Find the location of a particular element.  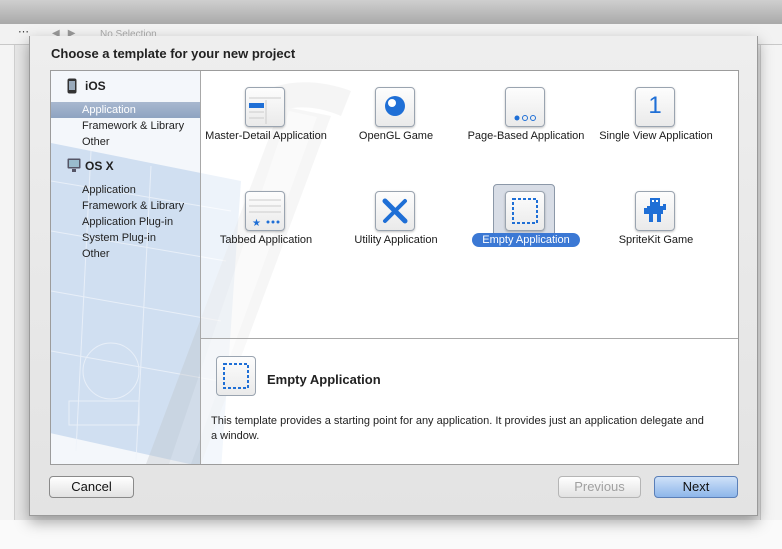

page-based-icon is located at coordinates (525, 107).